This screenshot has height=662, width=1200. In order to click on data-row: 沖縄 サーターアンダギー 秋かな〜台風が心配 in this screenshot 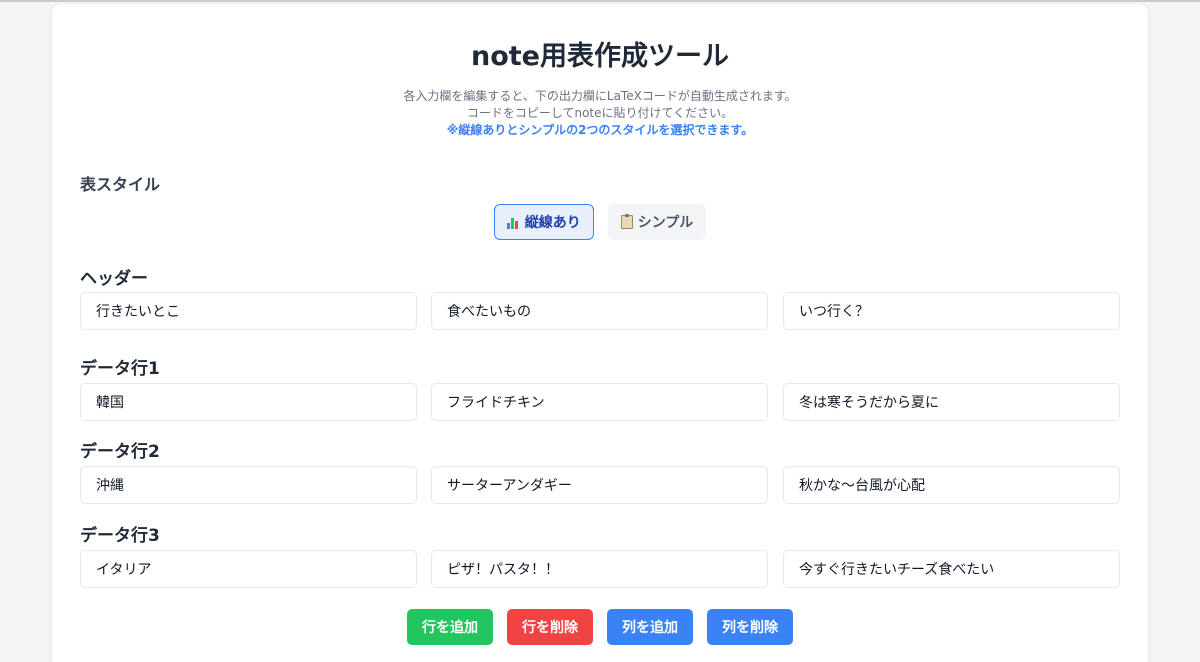, I will do `click(600, 485)`.